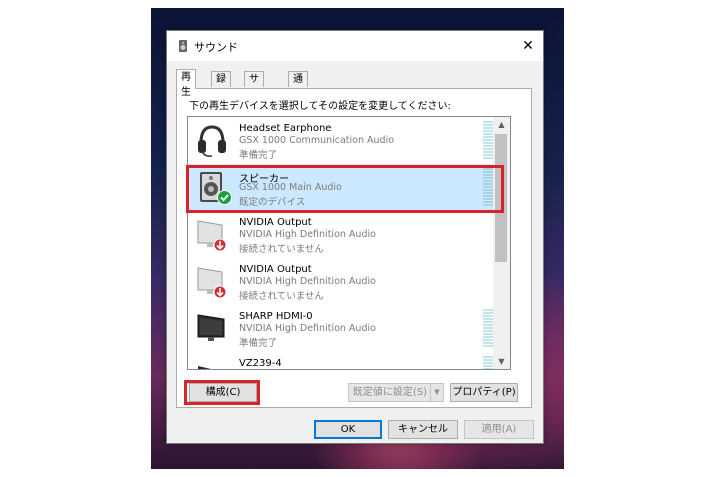  I want to click on window-title: サウンド, so click(216, 47).